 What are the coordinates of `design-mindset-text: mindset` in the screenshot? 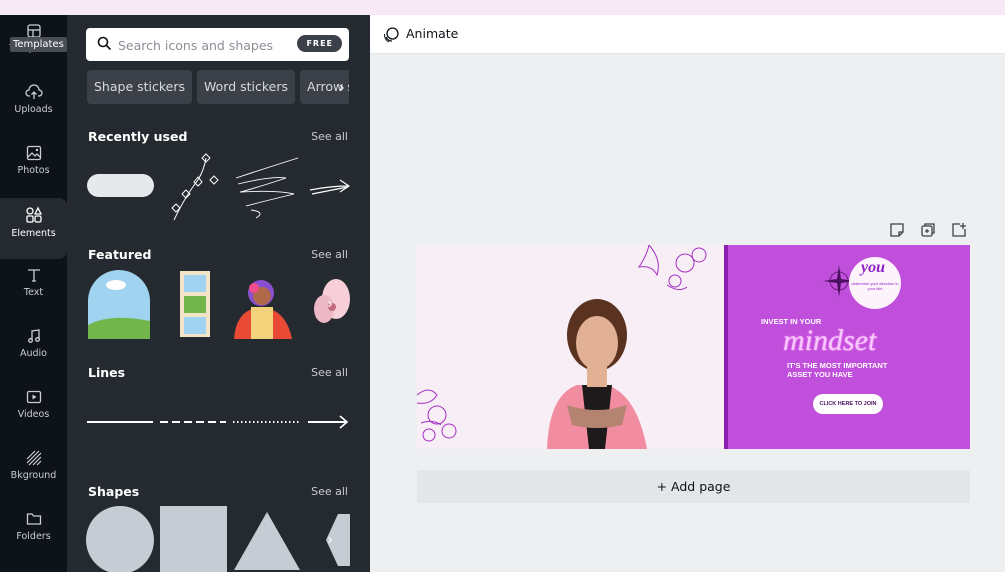 It's located at (830, 340).